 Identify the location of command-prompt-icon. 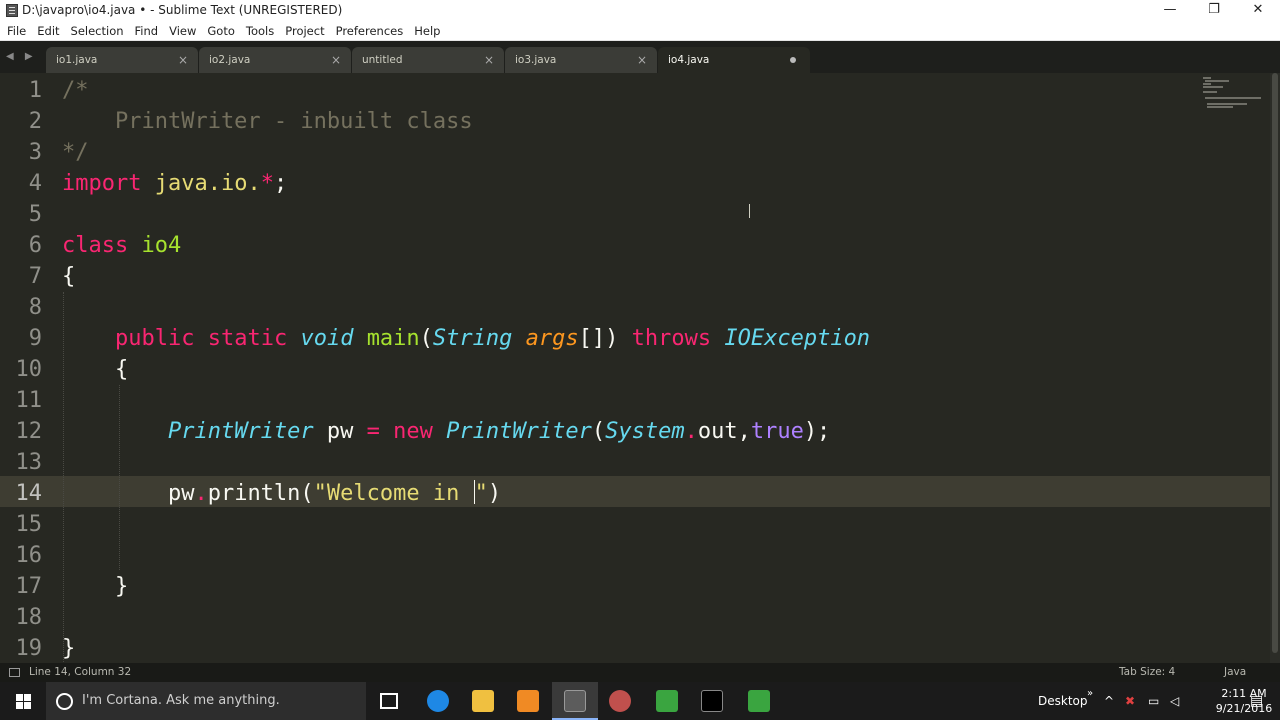
(712, 701).